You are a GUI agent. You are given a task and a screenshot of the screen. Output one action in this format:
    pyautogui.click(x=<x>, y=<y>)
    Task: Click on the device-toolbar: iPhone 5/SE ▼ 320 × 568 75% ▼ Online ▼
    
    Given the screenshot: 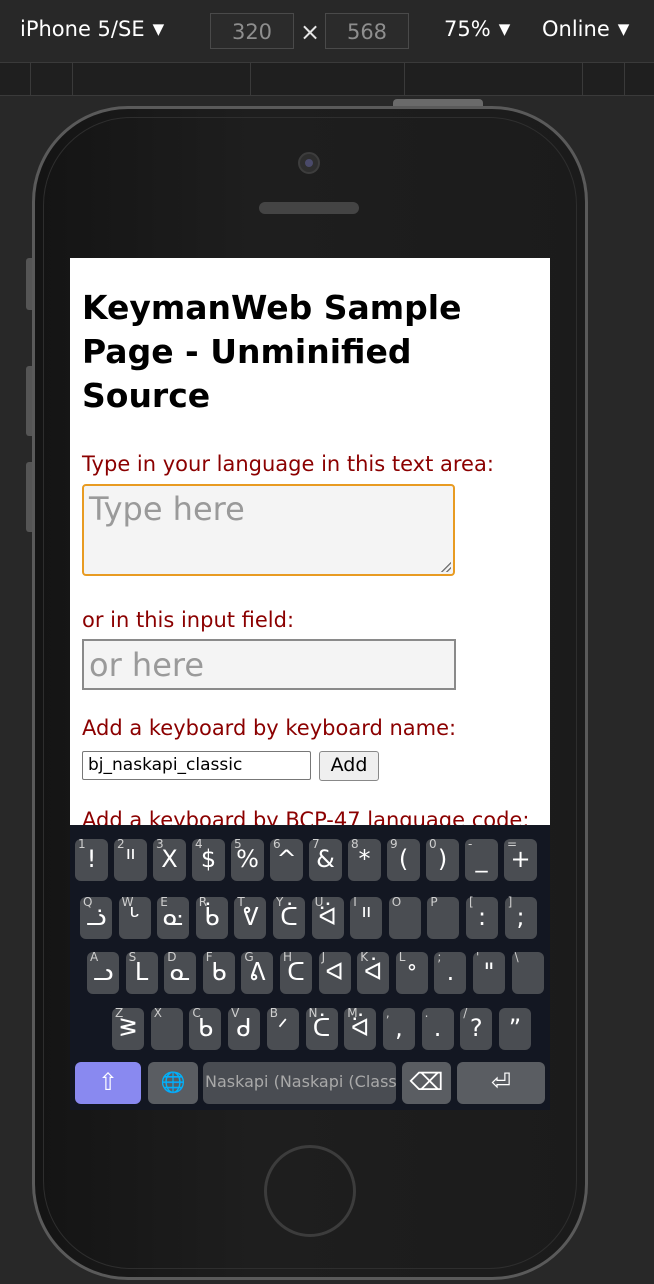 What is the action you would take?
    pyautogui.click(x=327, y=31)
    